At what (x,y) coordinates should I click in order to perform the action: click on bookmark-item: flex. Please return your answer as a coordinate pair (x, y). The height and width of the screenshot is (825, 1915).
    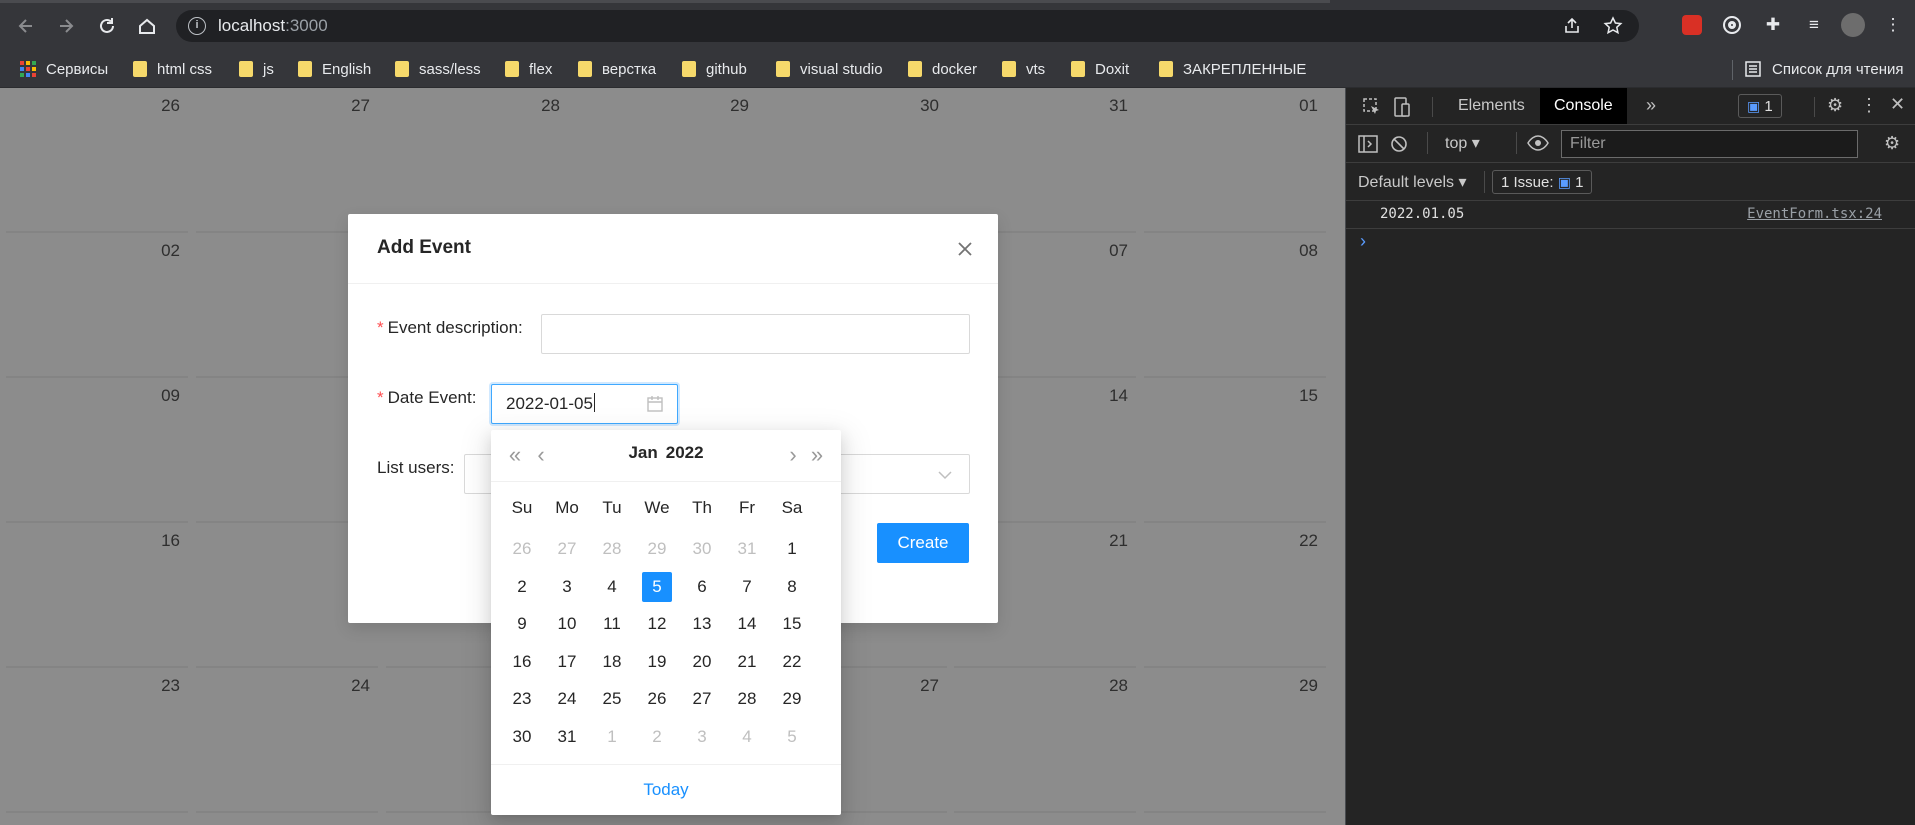
    Looking at the image, I should click on (528, 69).